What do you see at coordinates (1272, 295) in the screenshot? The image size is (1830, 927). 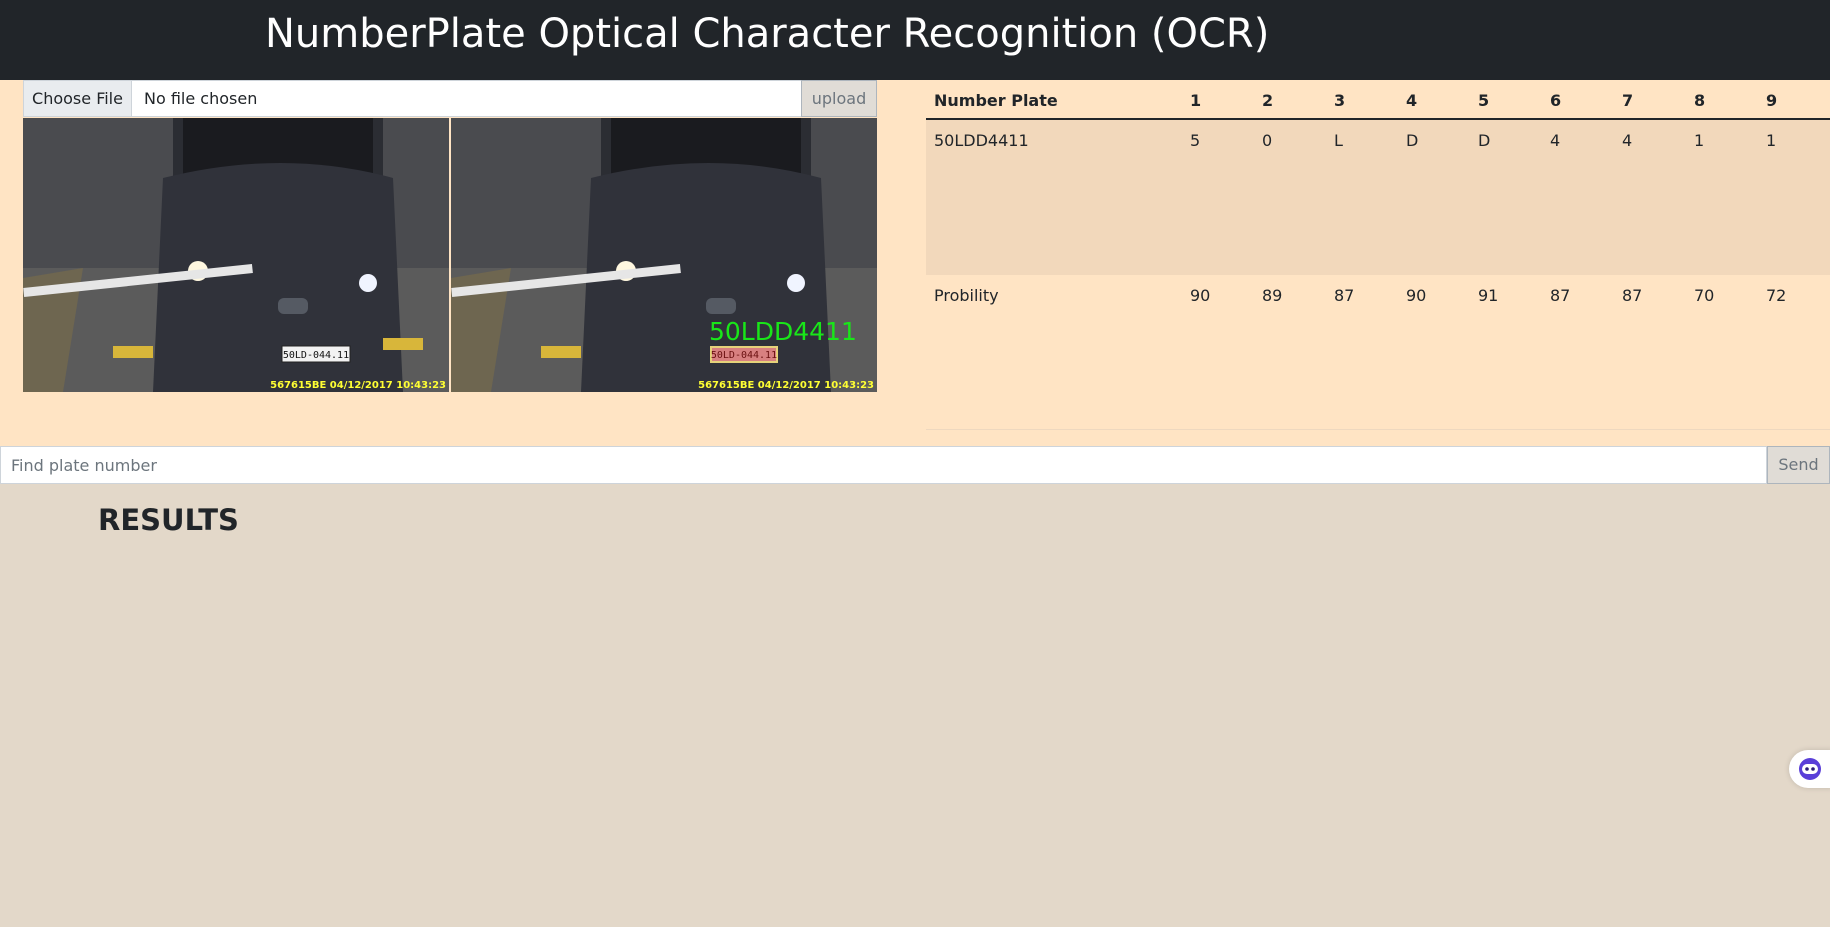 I see `prob-cell: 89` at bounding box center [1272, 295].